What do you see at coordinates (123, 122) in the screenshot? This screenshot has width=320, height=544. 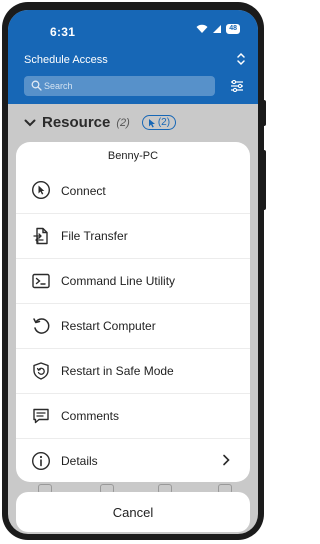 I see `section-count: (2)` at bounding box center [123, 122].